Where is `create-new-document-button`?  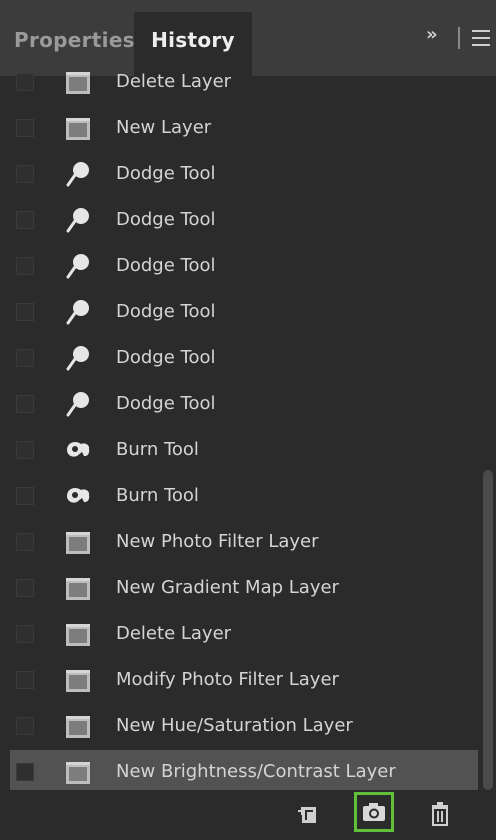
create-new-document-button is located at coordinates (308, 814).